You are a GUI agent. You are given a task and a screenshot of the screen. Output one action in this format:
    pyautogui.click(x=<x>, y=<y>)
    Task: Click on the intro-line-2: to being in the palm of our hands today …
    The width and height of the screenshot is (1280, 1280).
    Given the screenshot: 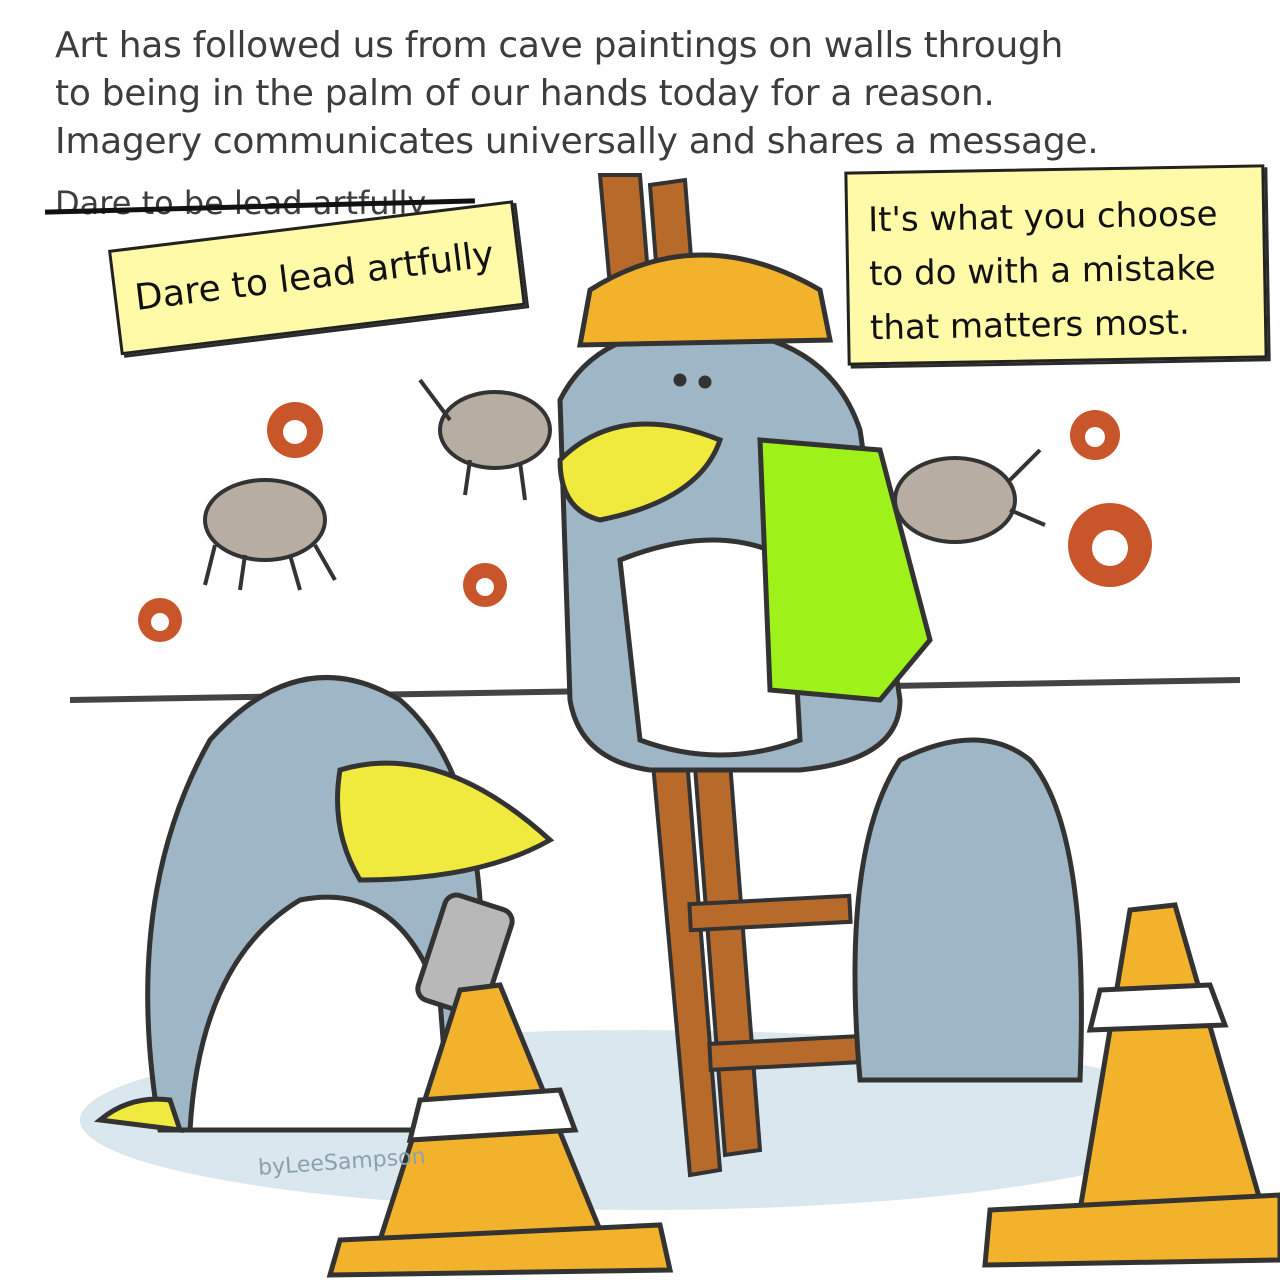 What is the action you would take?
    pyautogui.click(x=525, y=93)
    